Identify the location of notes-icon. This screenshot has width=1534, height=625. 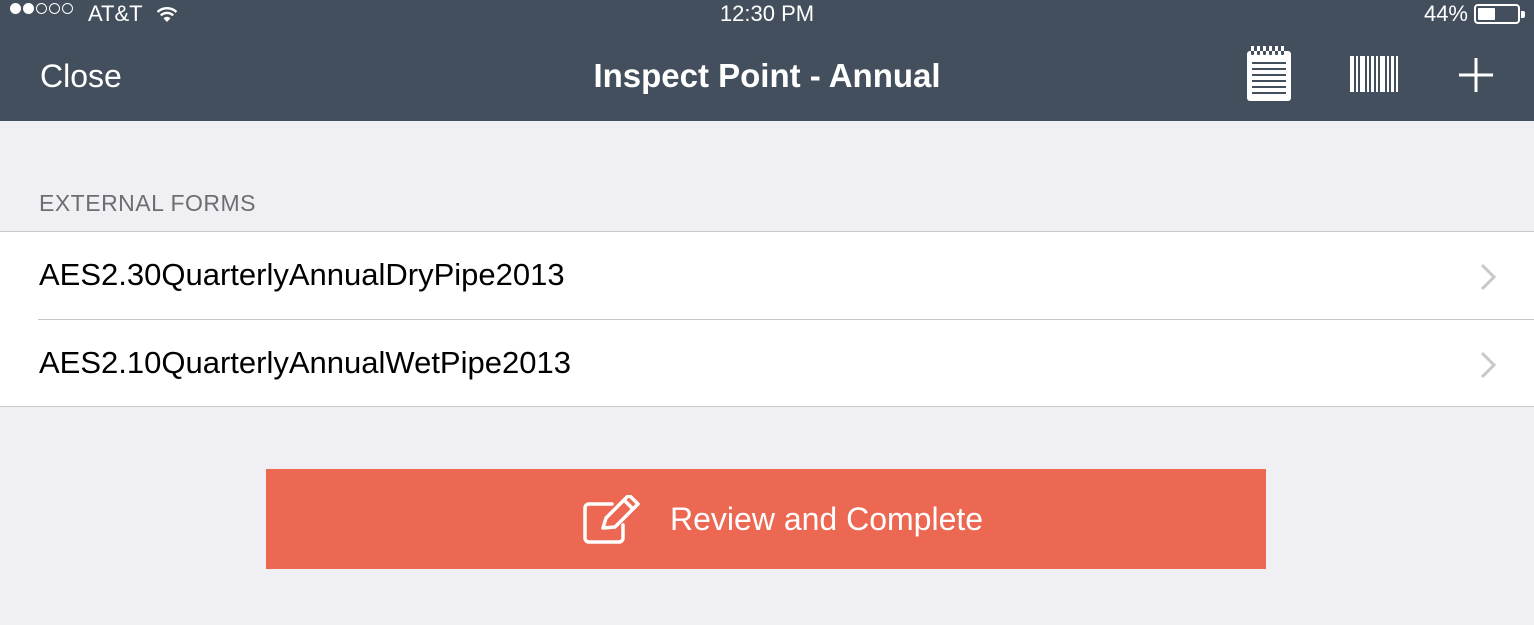
(1269, 76).